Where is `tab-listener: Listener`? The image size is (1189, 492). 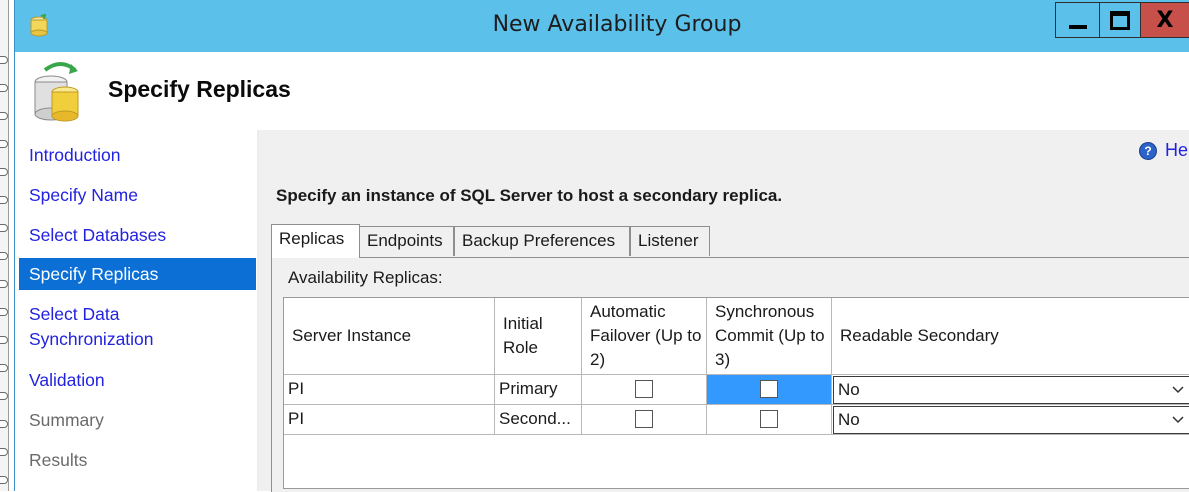
tab-listener: Listener is located at coordinates (670, 241).